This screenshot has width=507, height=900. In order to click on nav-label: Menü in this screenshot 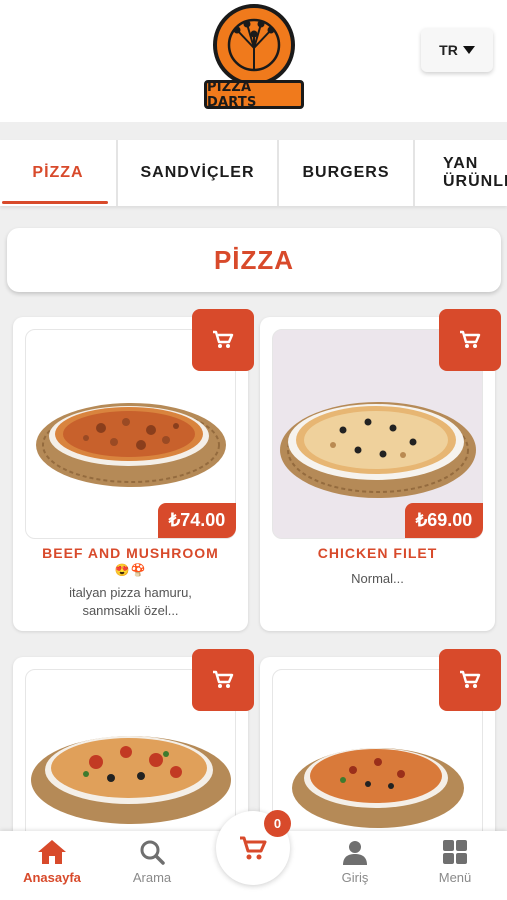, I will do `click(455, 877)`.